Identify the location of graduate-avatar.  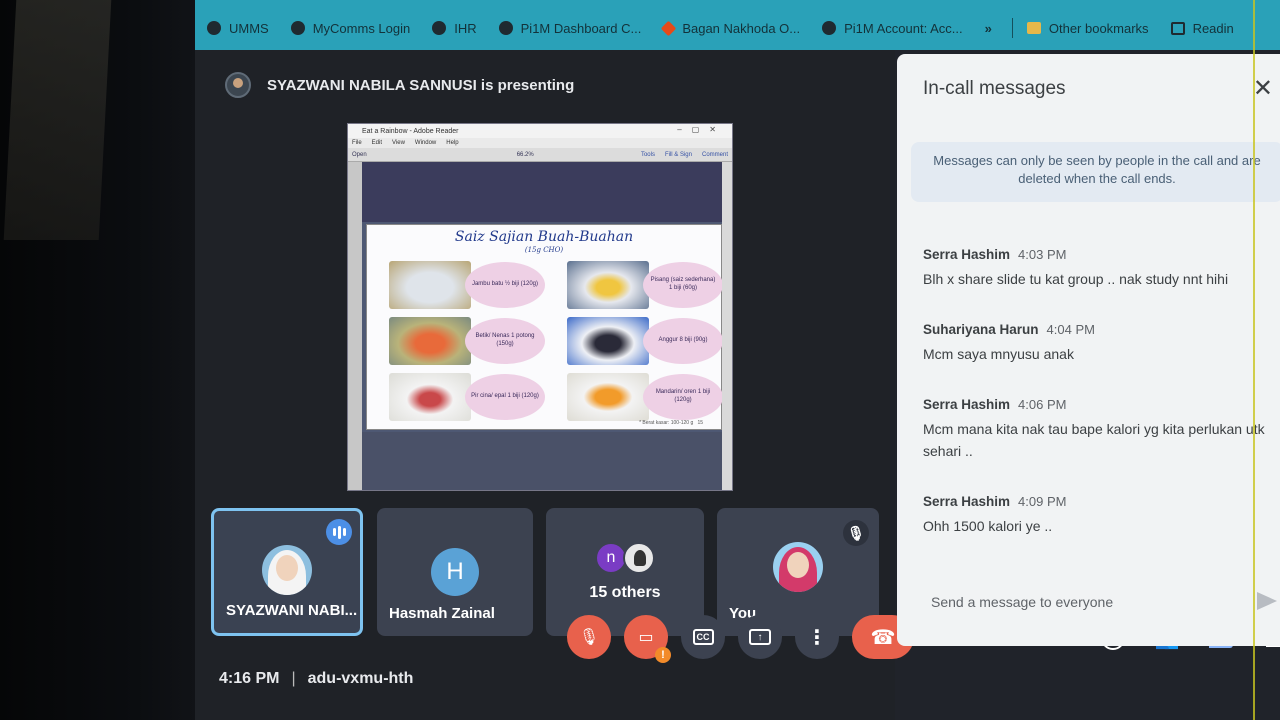
(639, 558).